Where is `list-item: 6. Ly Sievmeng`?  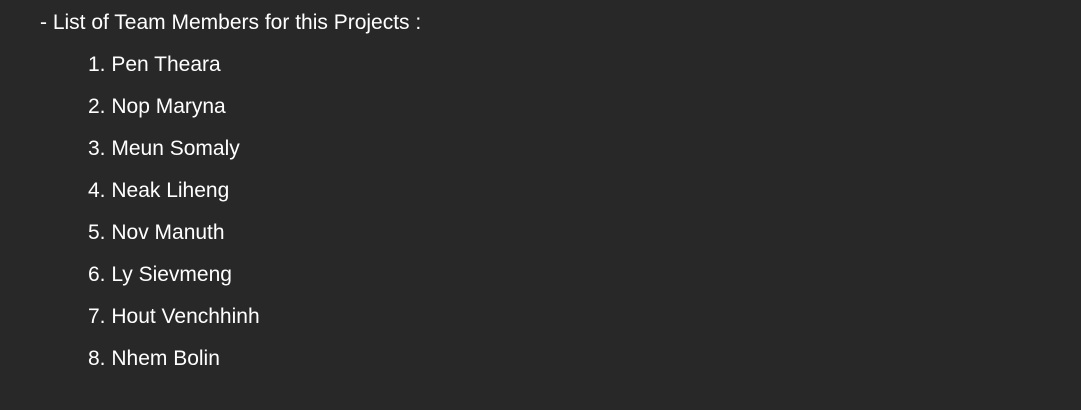
list-item: 6. Ly Sievmeng is located at coordinates (160, 274).